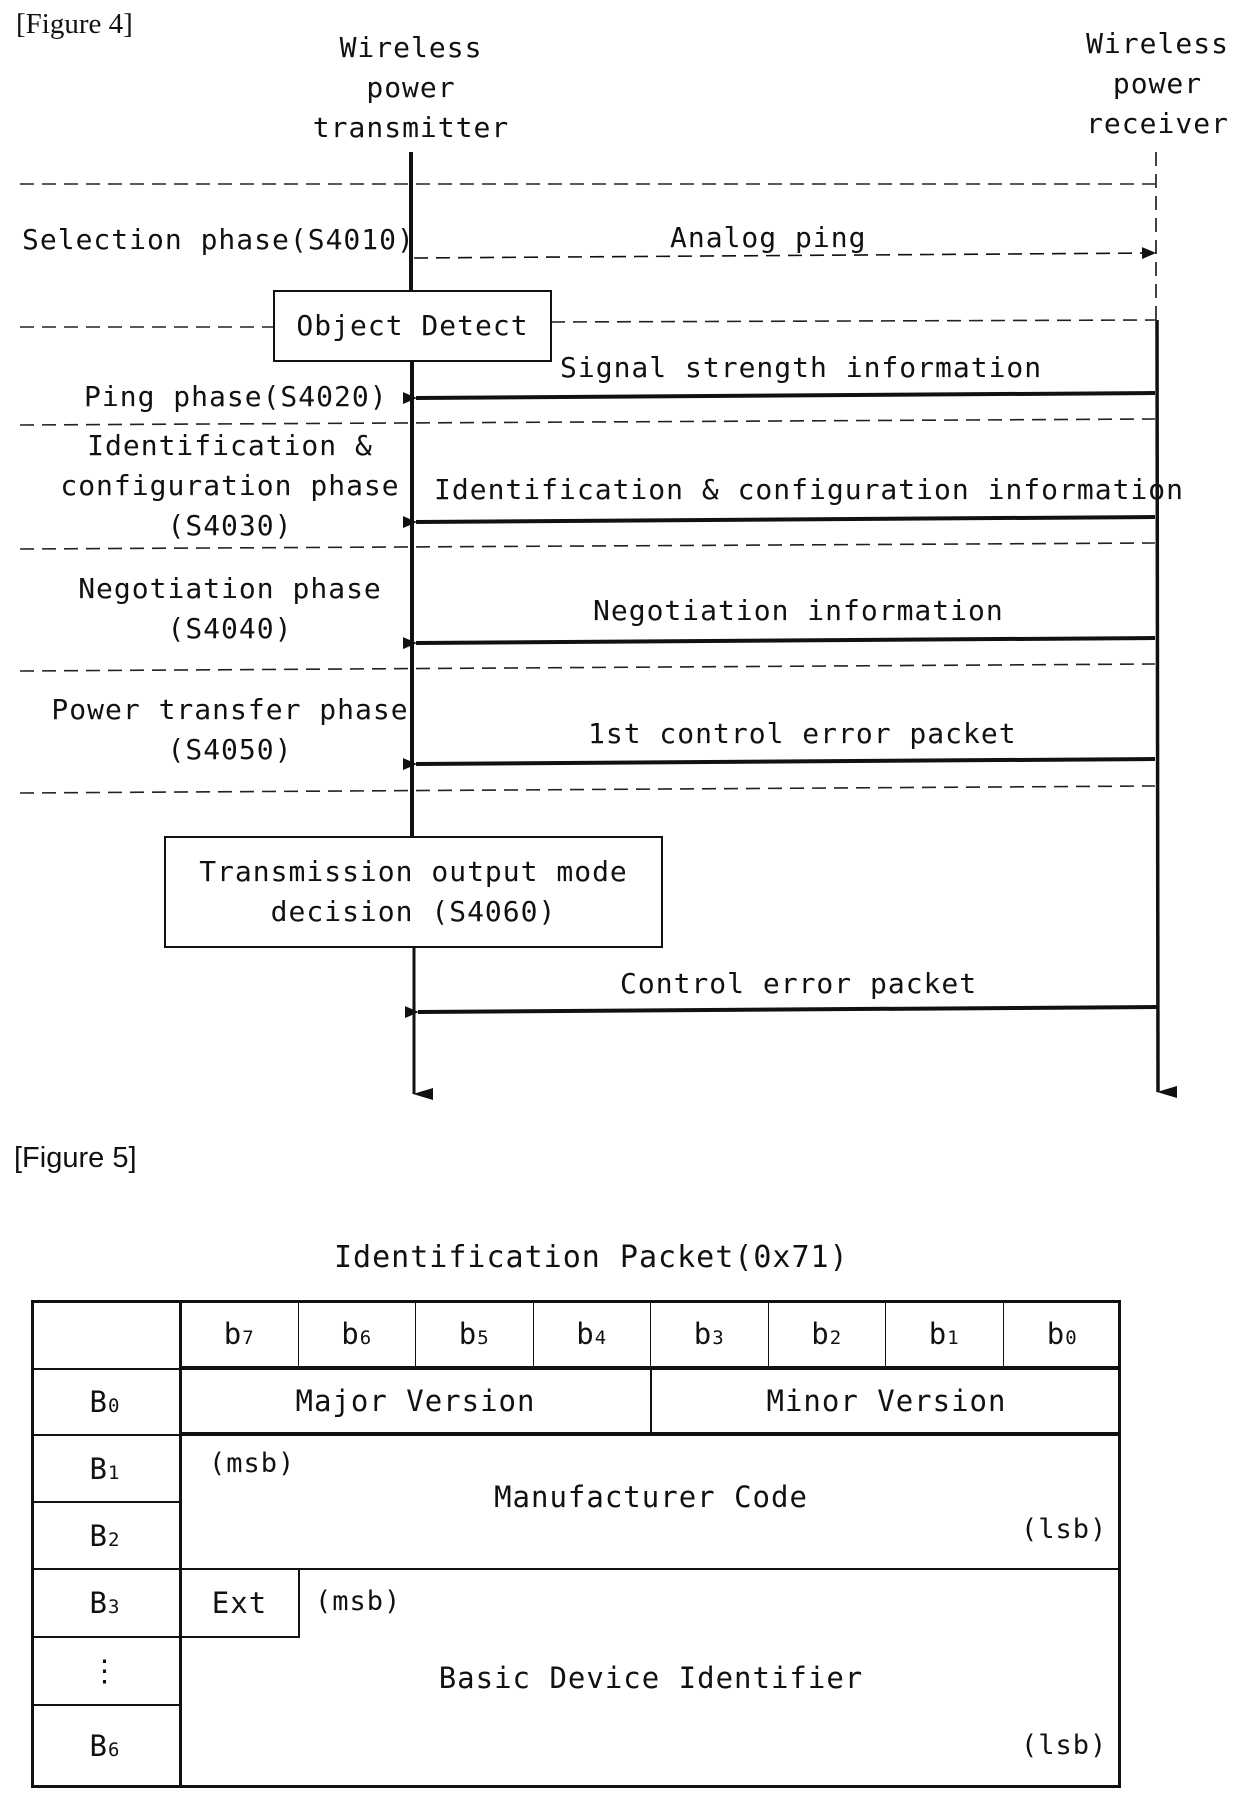 This screenshot has height=1807, width=1240. I want to click on identification-configuration-arrow, so click(779, 522).